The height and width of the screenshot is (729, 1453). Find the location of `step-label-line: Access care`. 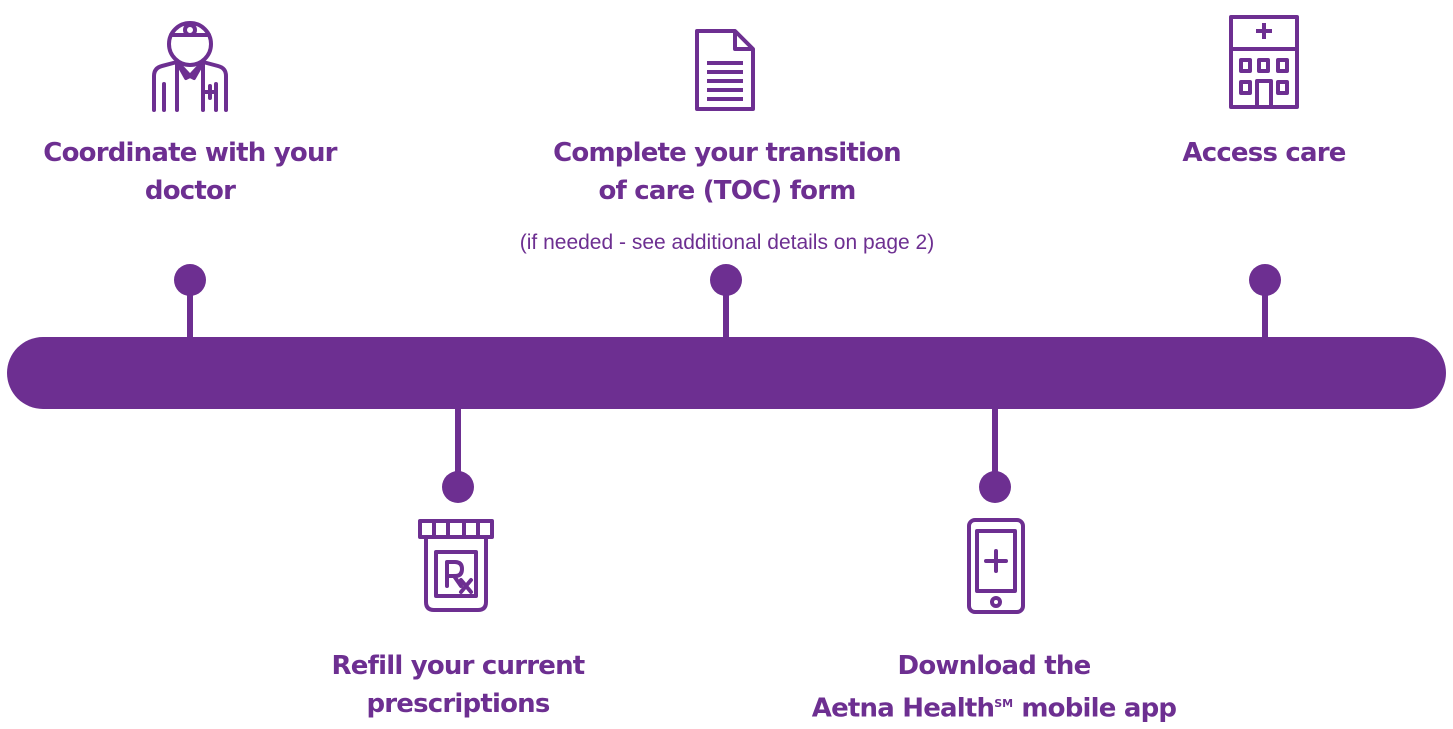

step-label-line: Access care is located at coordinates (1264, 153).